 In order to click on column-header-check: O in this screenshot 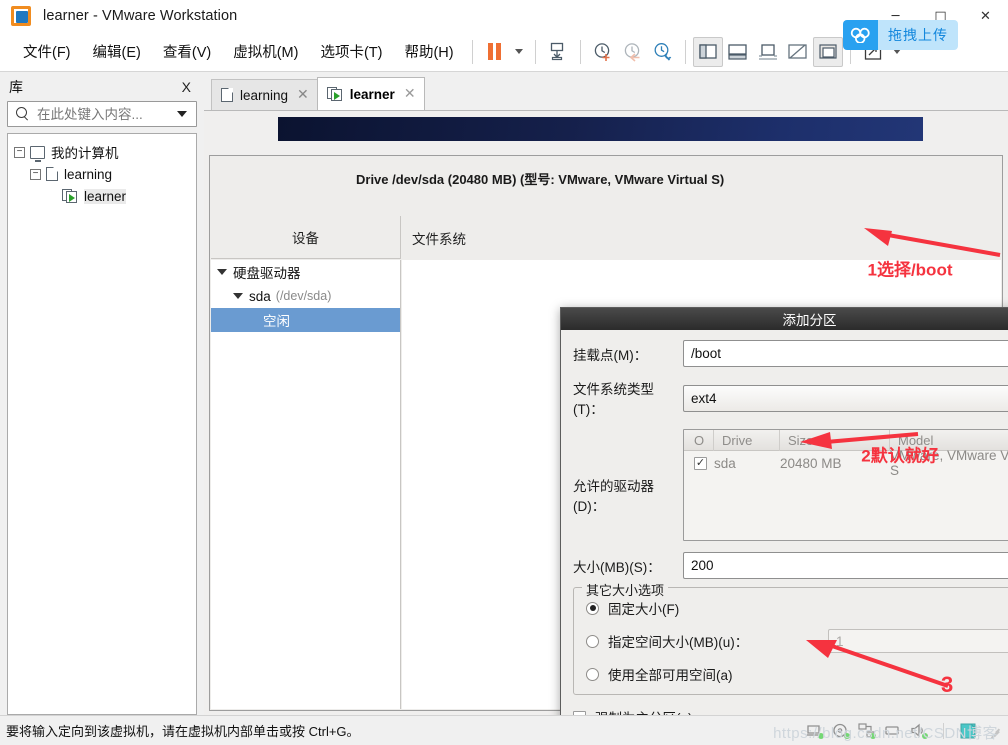, I will do `click(699, 440)`.